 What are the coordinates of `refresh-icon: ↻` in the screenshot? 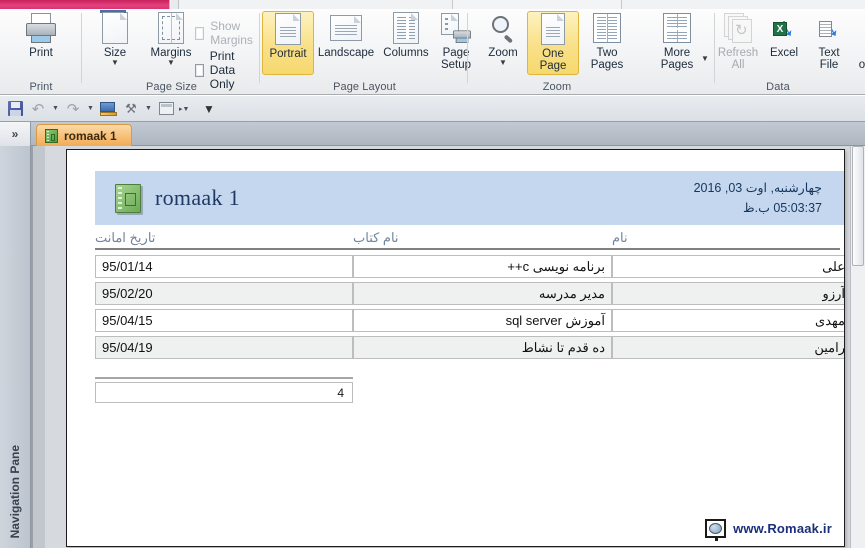 It's located at (738, 28).